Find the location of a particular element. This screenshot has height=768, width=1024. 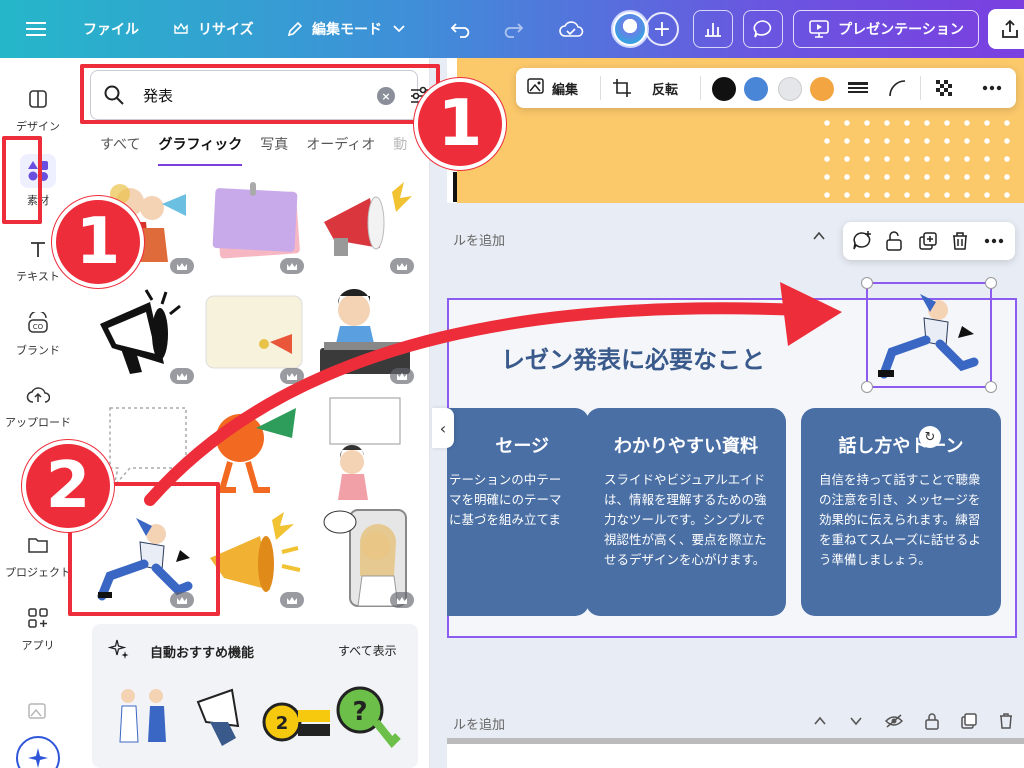

nav-design: デザイン is located at coordinates (38, 109).